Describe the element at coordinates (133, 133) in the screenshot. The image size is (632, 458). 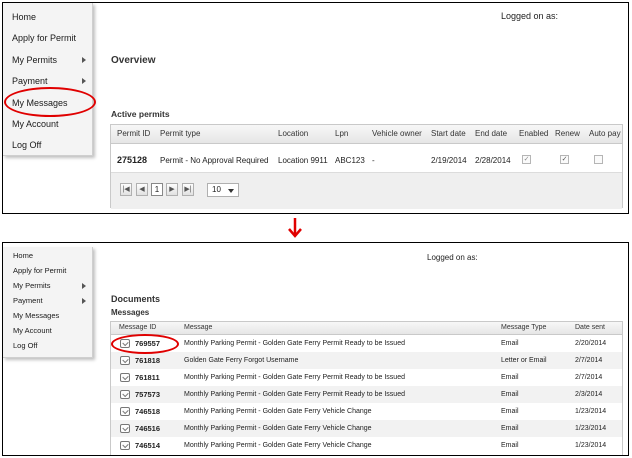
I see `column-header-permit-id: Permit ID` at that location.